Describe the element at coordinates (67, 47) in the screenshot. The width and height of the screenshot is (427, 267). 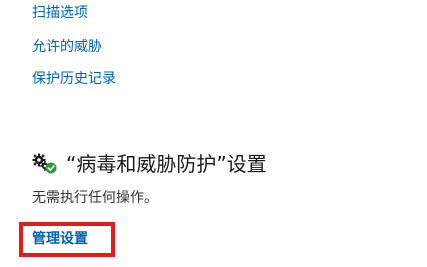
I see `allowed-threats-link: 允许的威胁` at that location.